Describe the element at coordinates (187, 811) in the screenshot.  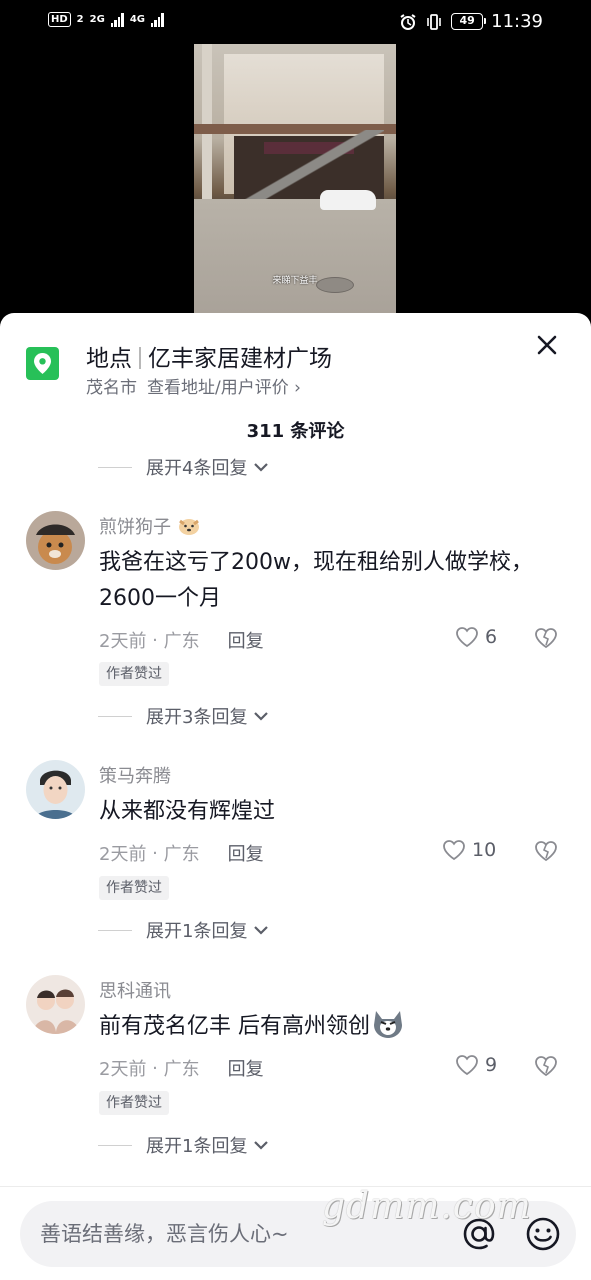
I see `comment-text: 从来都没有辉煌过` at that location.